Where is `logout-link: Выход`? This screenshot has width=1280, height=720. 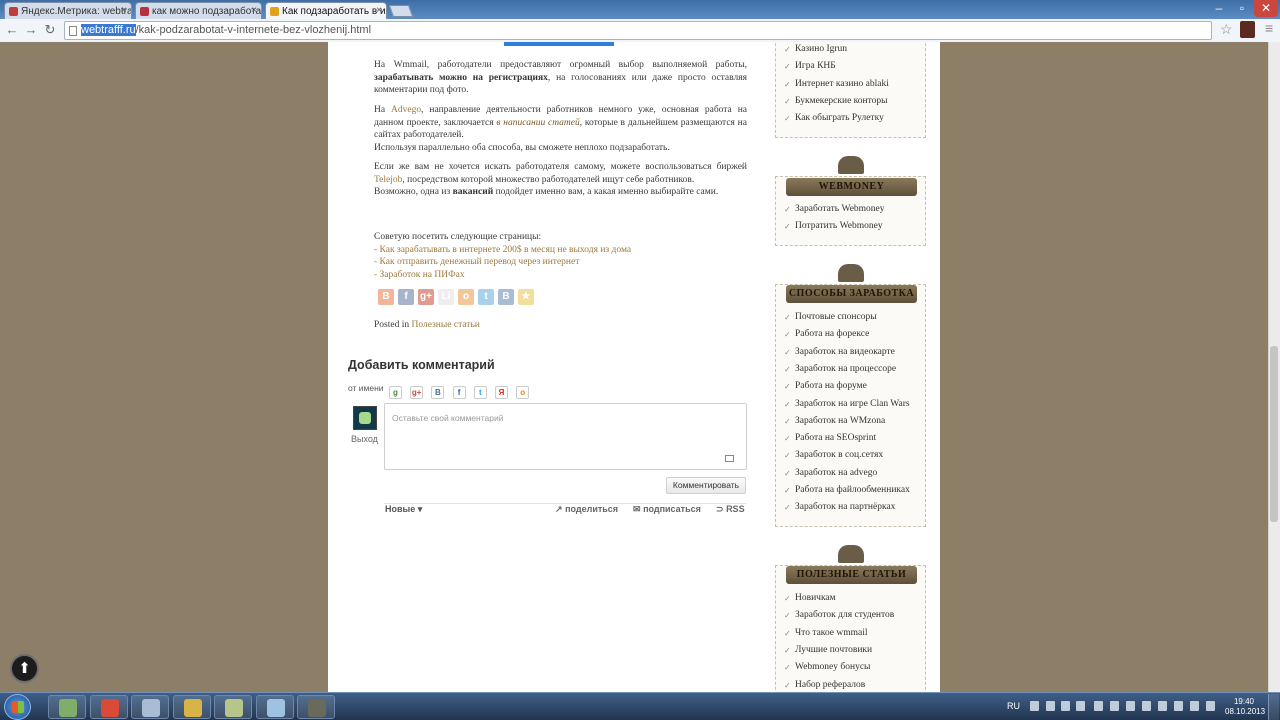
logout-link: Выход is located at coordinates (364, 439).